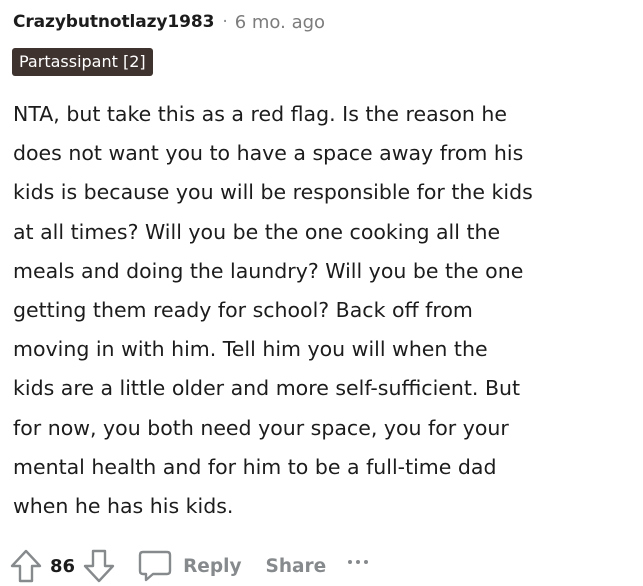  Describe the element at coordinates (155, 566) in the screenshot. I see `speech-bubble-icon` at that location.